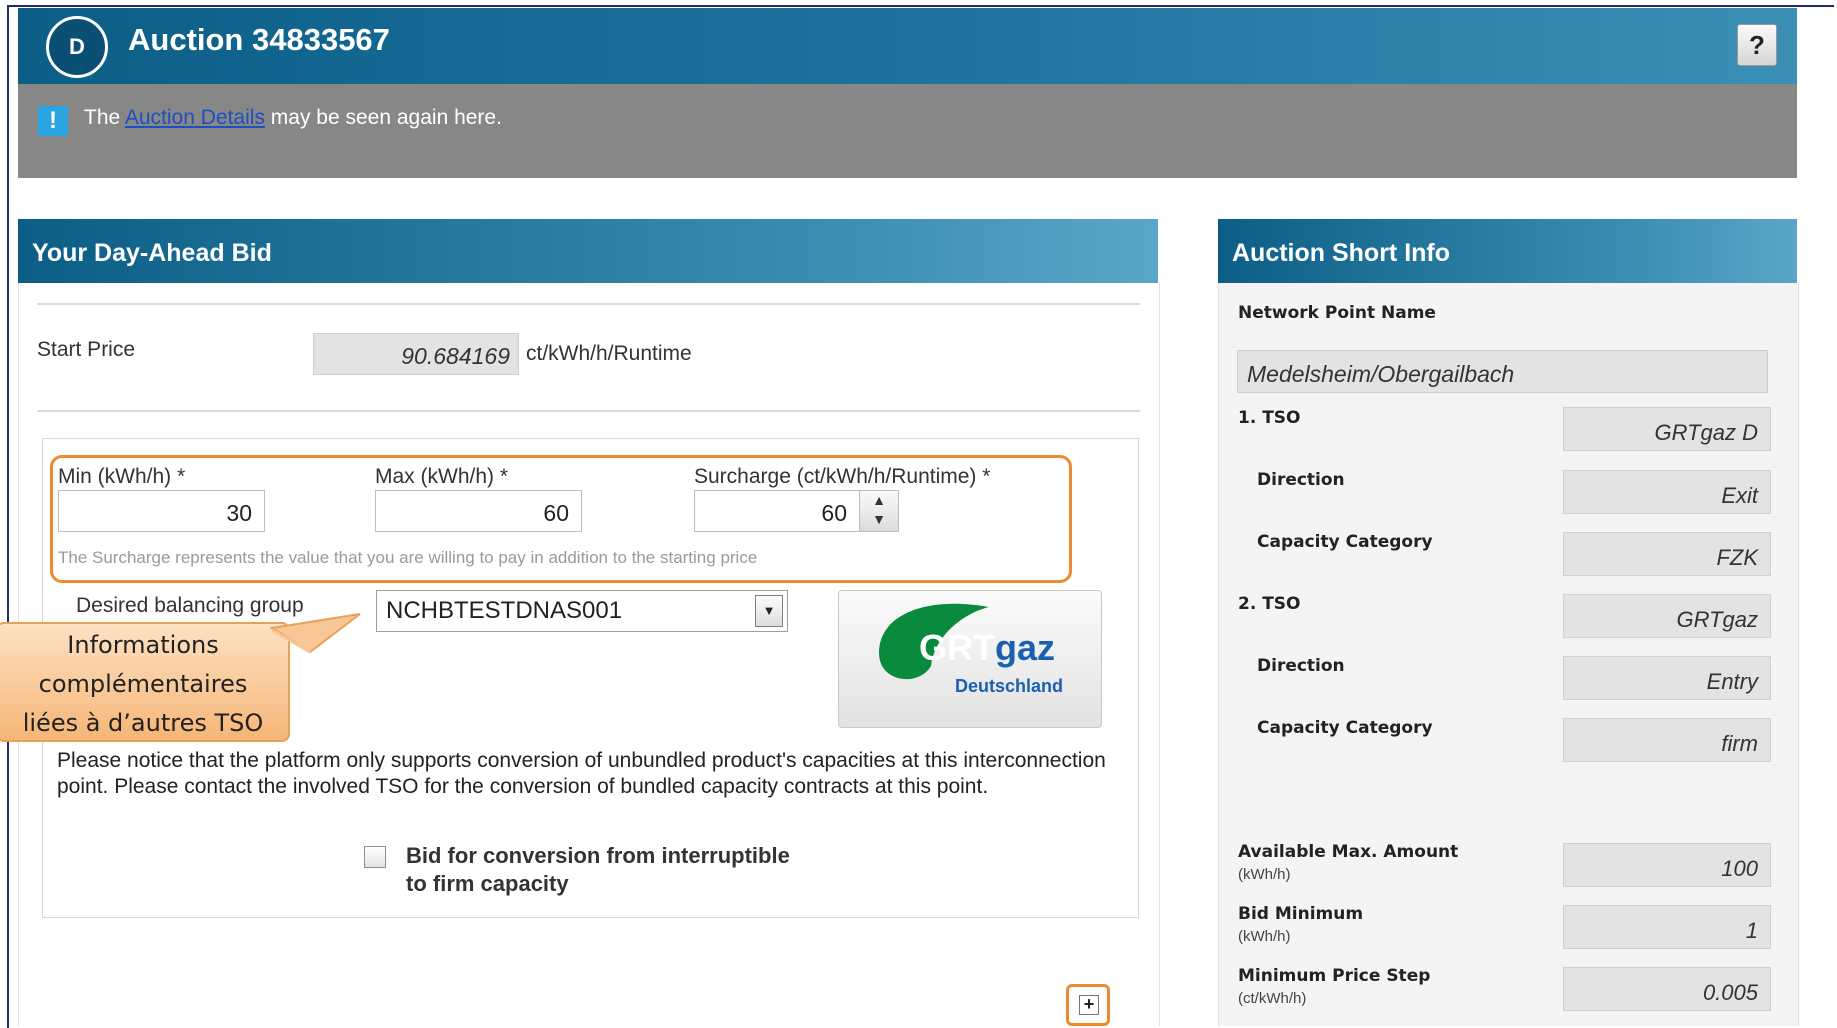 This screenshot has width=1837, height=1028. What do you see at coordinates (907, 46) in the screenshot?
I see `auction-header: D Auction 34833567 ?` at bounding box center [907, 46].